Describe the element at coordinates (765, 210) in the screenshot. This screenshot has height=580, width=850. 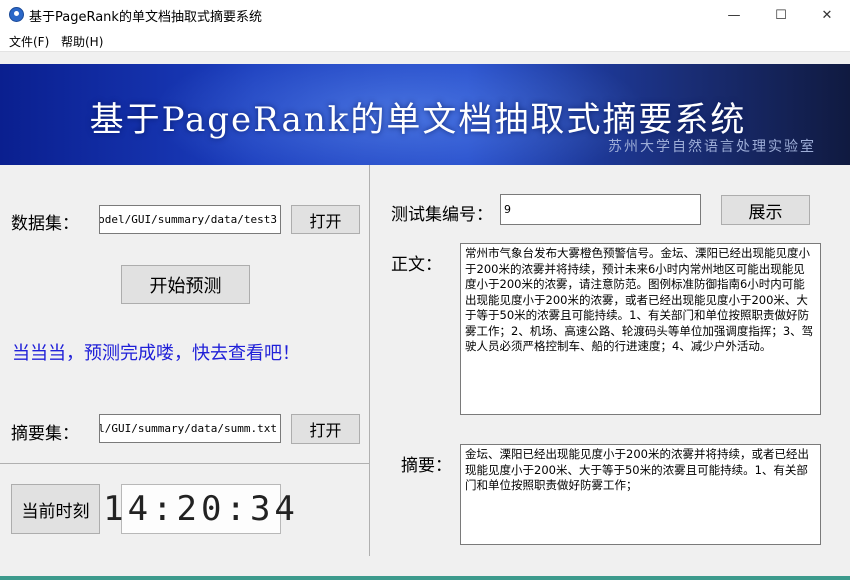
I see `show-button: 展示` at that location.